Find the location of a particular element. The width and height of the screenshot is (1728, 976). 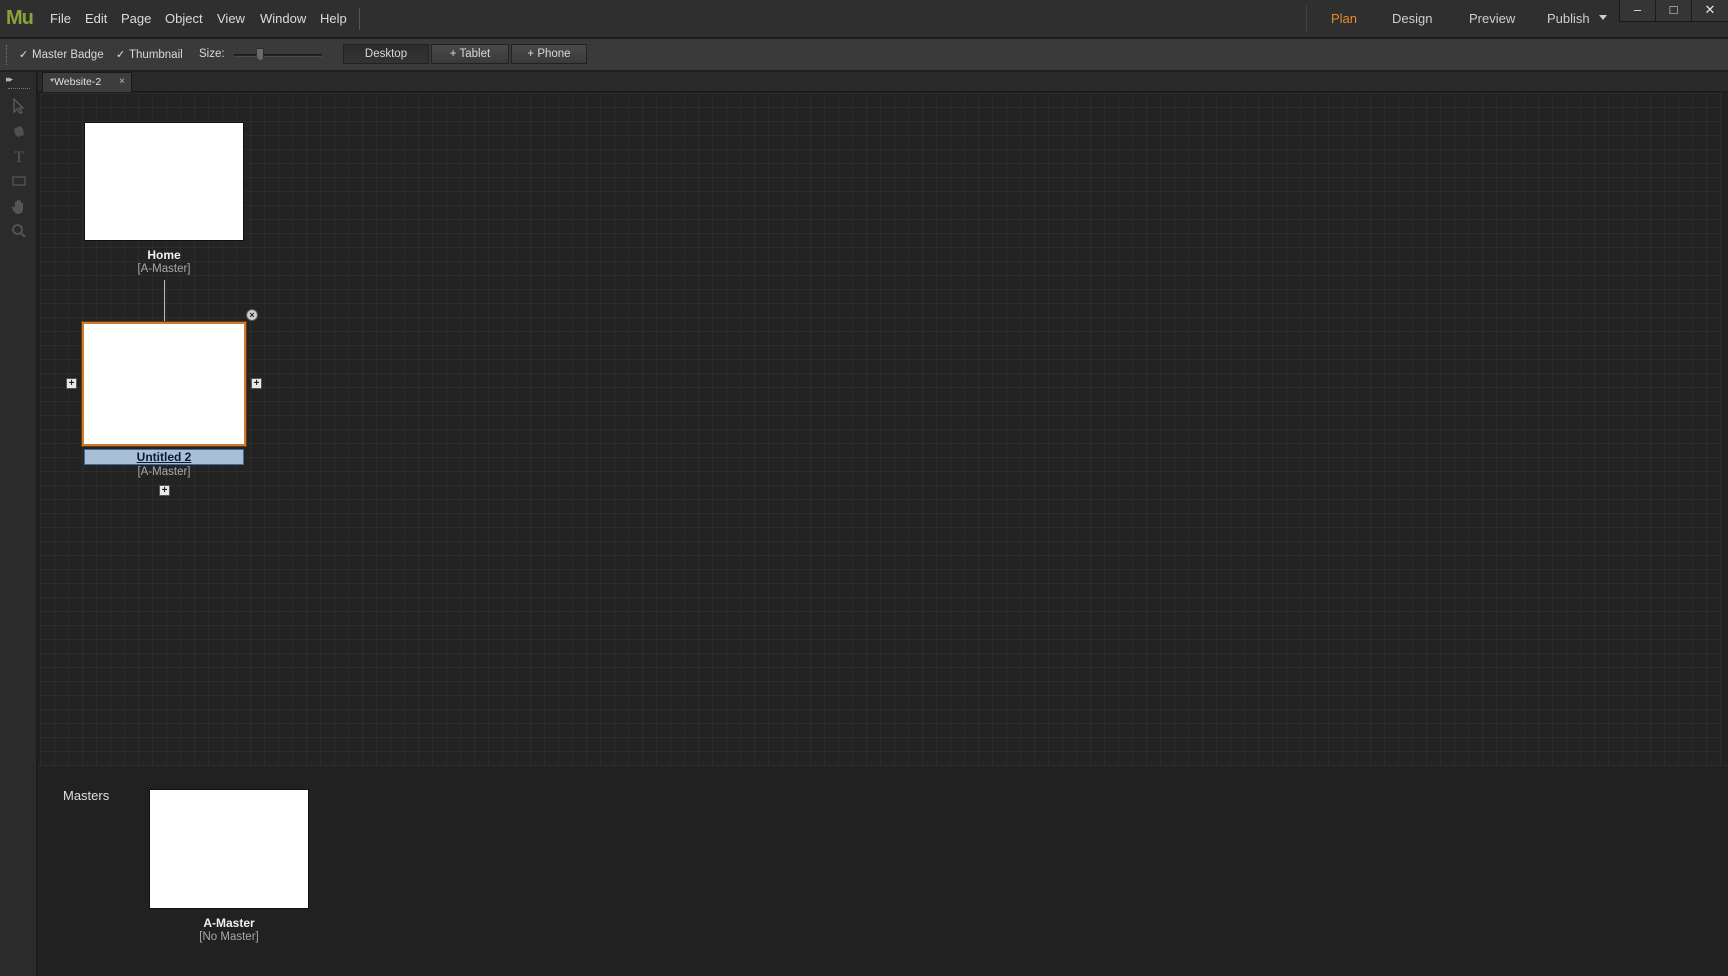

tools-grip is located at coordinates (19, 89).